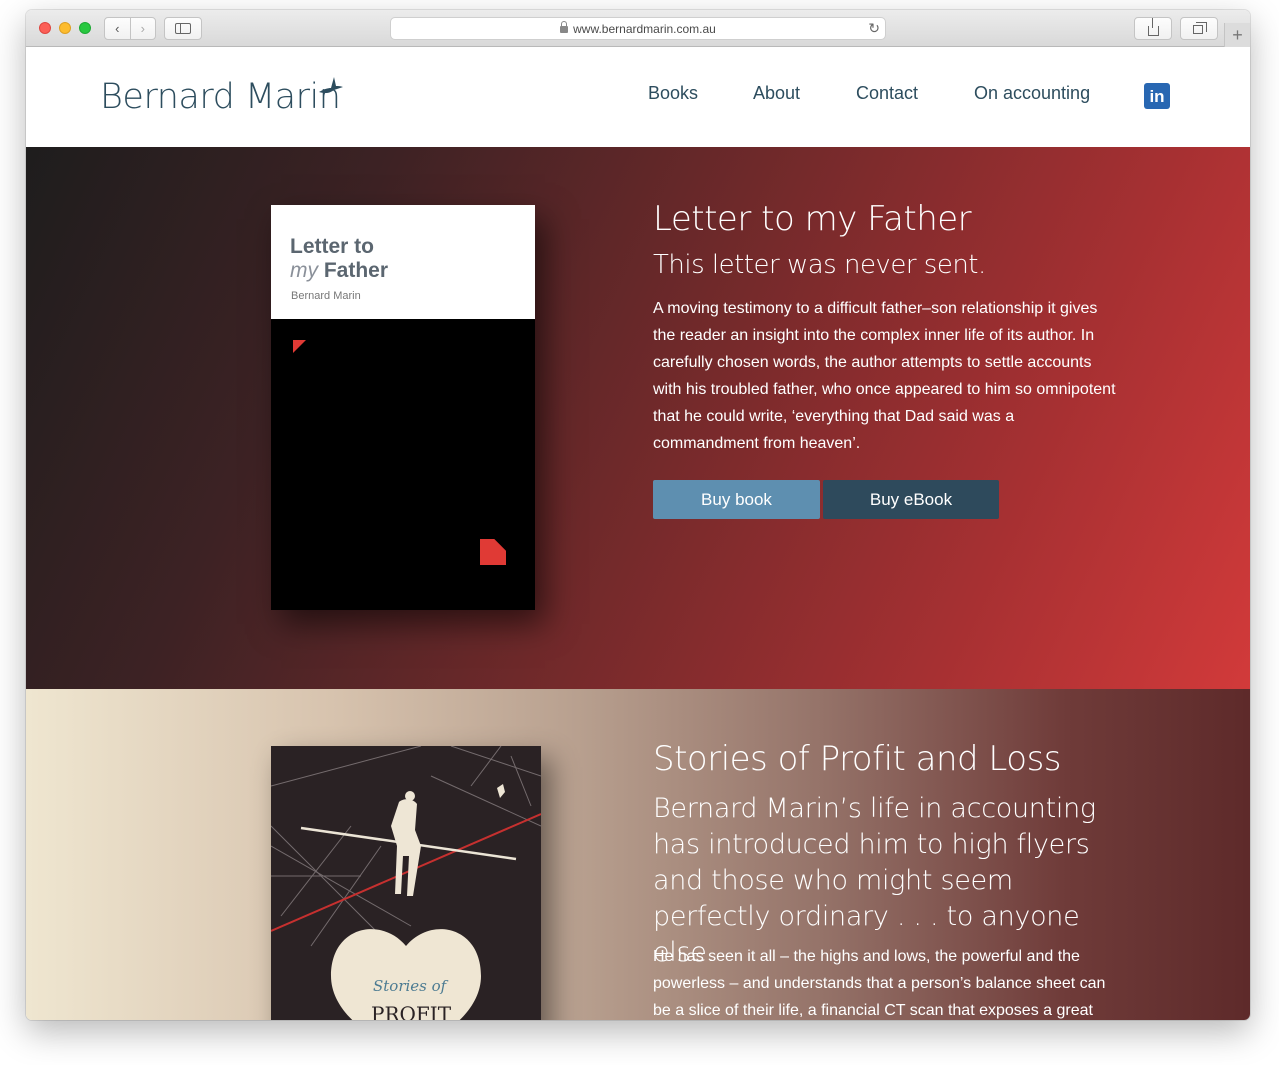  I want to click on browser-toolbar: ‹ › www.bernardmarin.com.au ↻ +, so click(638, 29).